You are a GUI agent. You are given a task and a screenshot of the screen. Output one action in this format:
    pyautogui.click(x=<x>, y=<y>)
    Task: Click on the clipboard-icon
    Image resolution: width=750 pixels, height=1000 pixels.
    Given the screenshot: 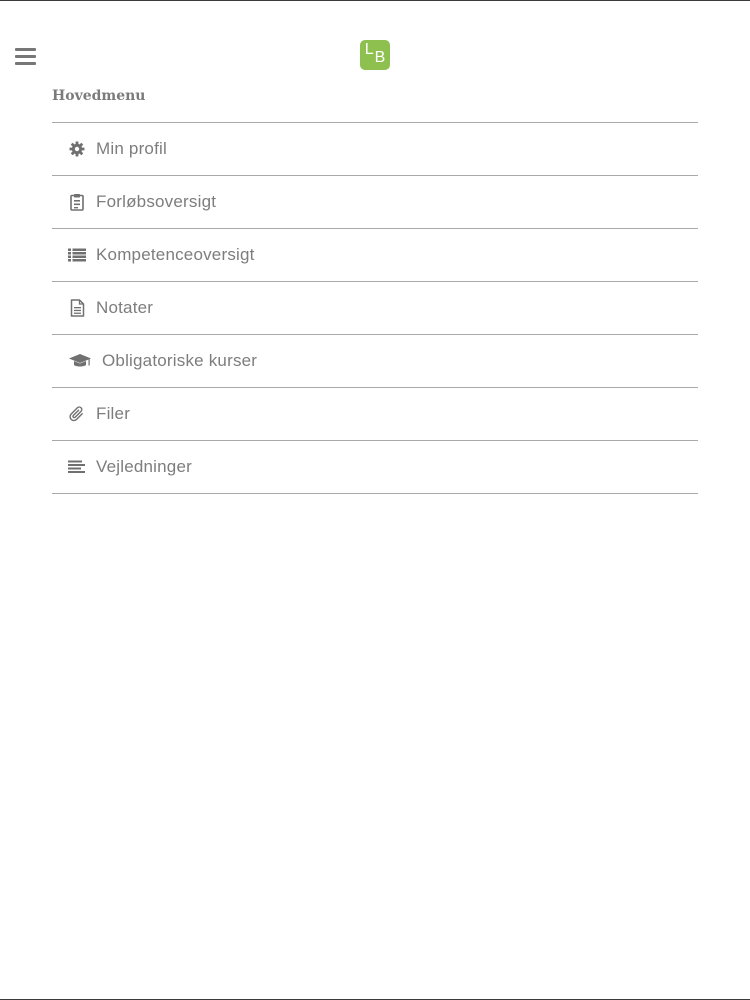 What is the action you would take?
    pyautogui.click(x=77, y=202)
    